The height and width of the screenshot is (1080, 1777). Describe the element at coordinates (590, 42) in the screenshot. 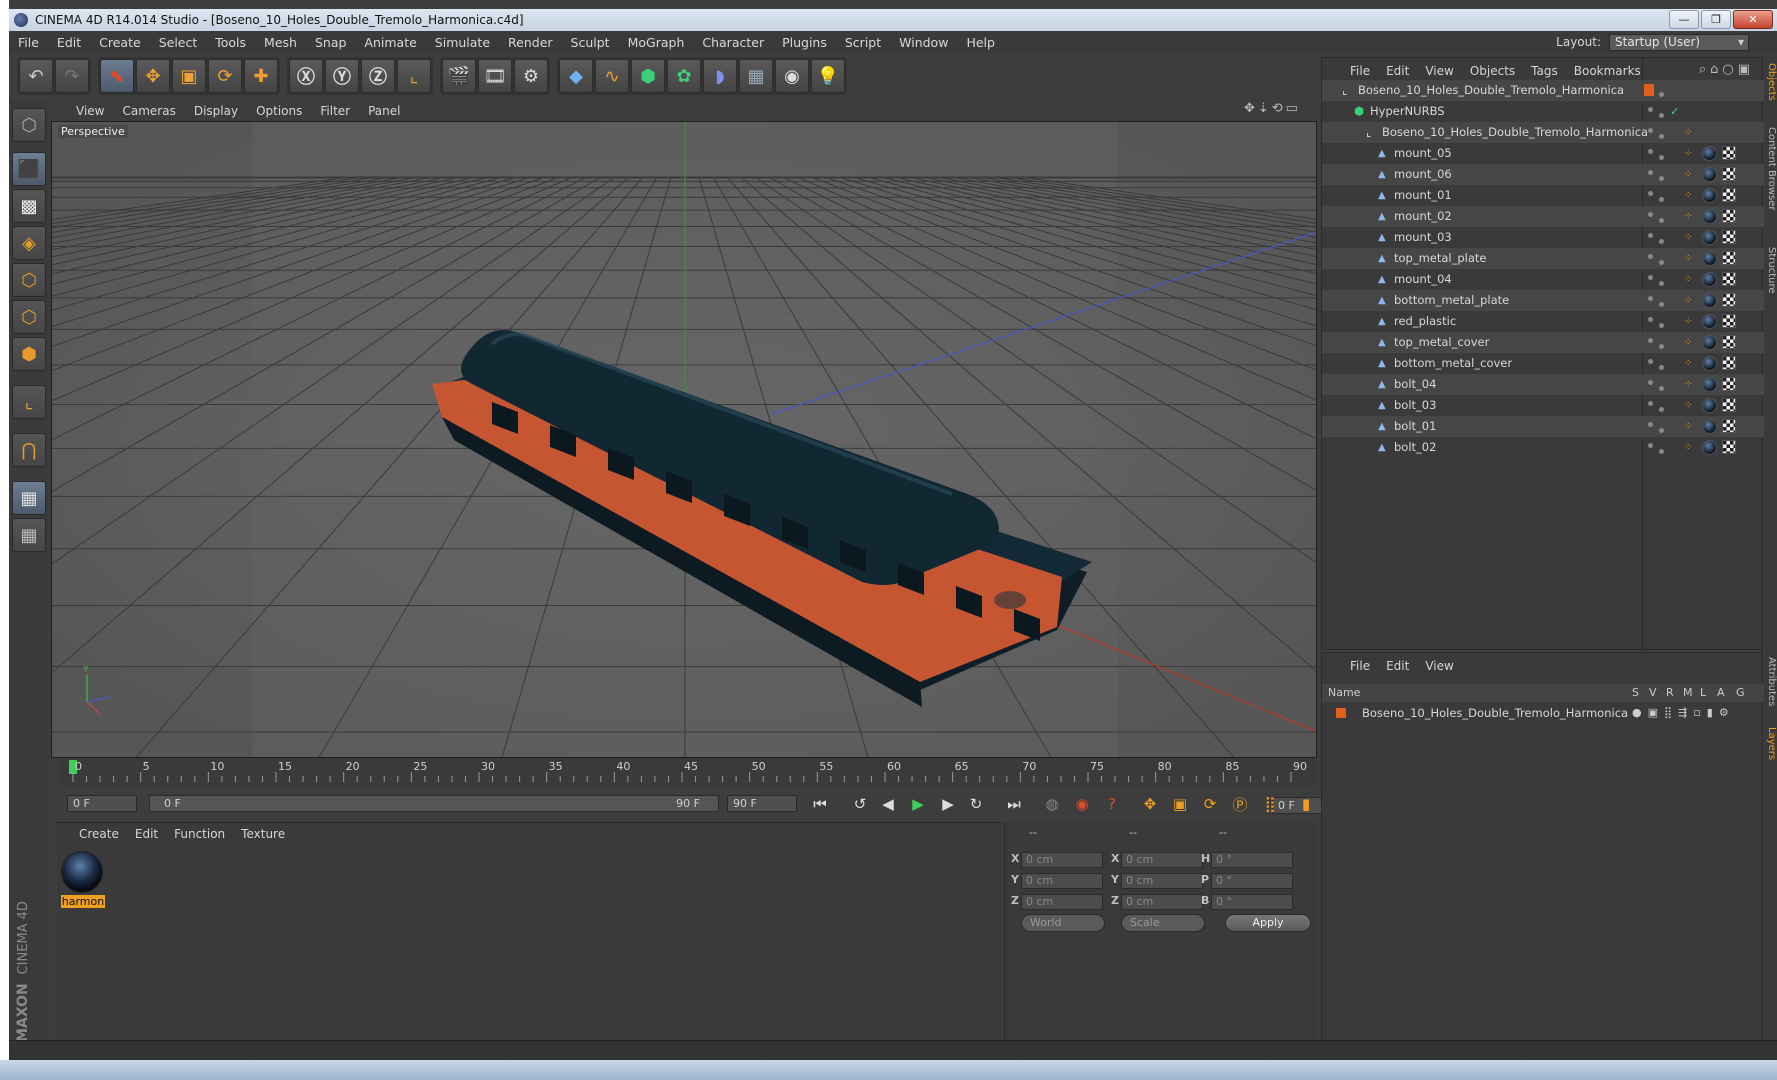

I see `menu-sculpt: Sculpt` at that location.